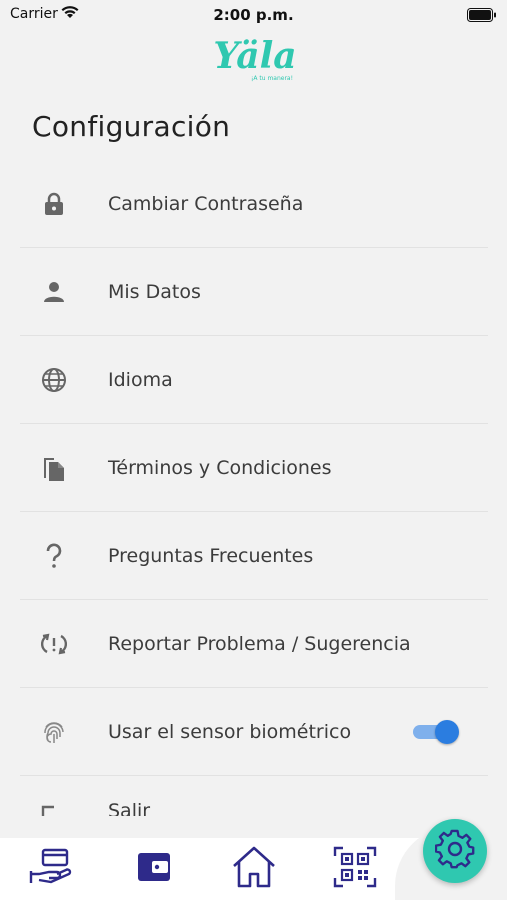  What do you see at coordinates (211, 555) in the screenshot?
I see `settings-item-label: Preguntas Frecuentes` at bounding box center [211, 555].